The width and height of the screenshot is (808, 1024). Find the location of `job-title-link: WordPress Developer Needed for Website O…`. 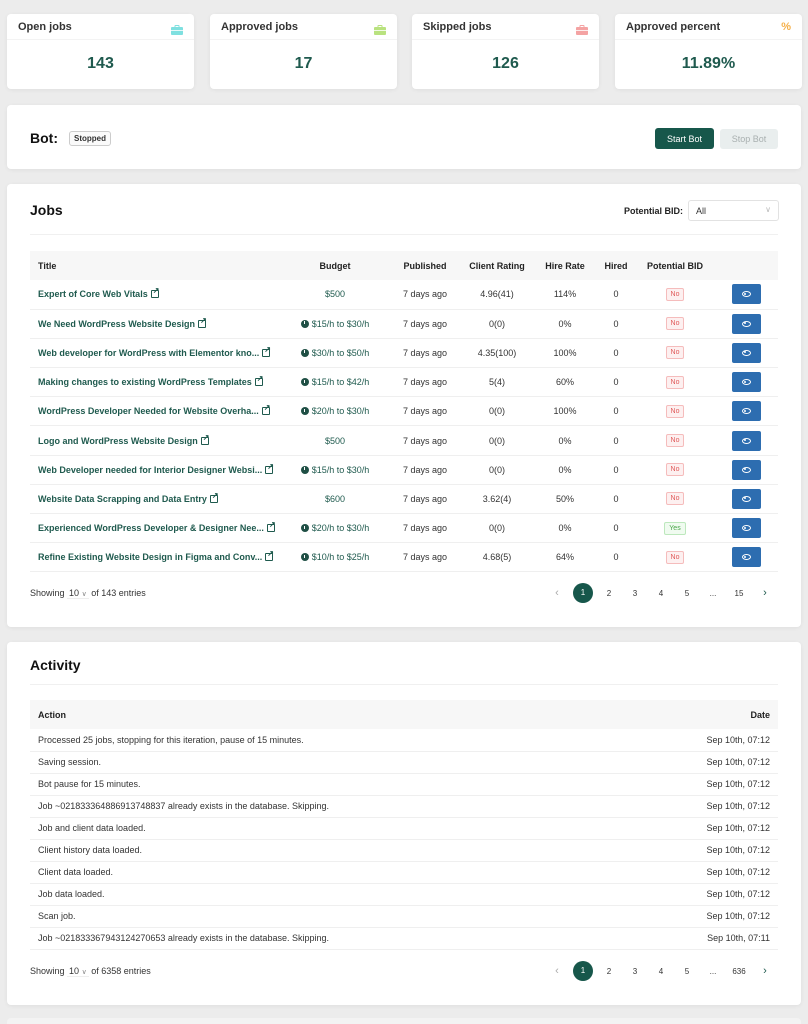

job-title-link: WordPress Developer Needed for Website O… is located at coordinates (154, 409).